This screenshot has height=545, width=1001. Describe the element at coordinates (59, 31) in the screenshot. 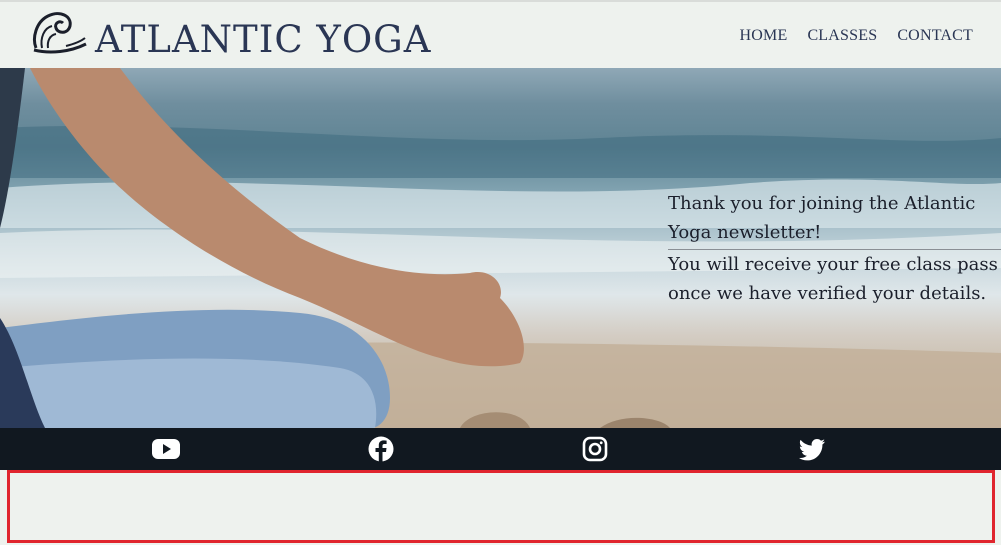

I see `wave-logo-icon` at that location.